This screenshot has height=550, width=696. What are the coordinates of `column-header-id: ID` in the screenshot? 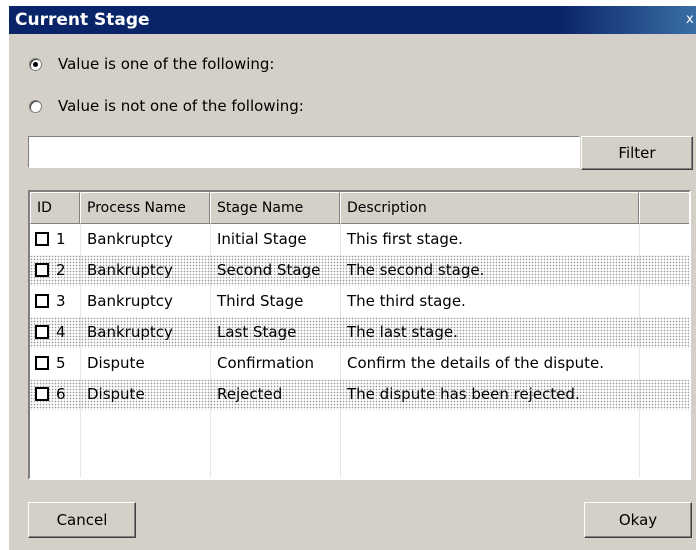 It's located at (55, 208).